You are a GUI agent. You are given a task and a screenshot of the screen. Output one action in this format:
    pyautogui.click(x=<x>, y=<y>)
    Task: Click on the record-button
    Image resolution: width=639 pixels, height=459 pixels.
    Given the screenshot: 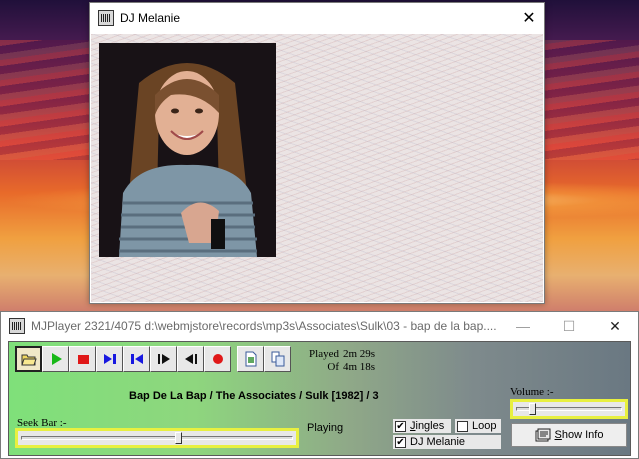 What is the action you would take?
    pyautogui.click(x=217, y=359)
    